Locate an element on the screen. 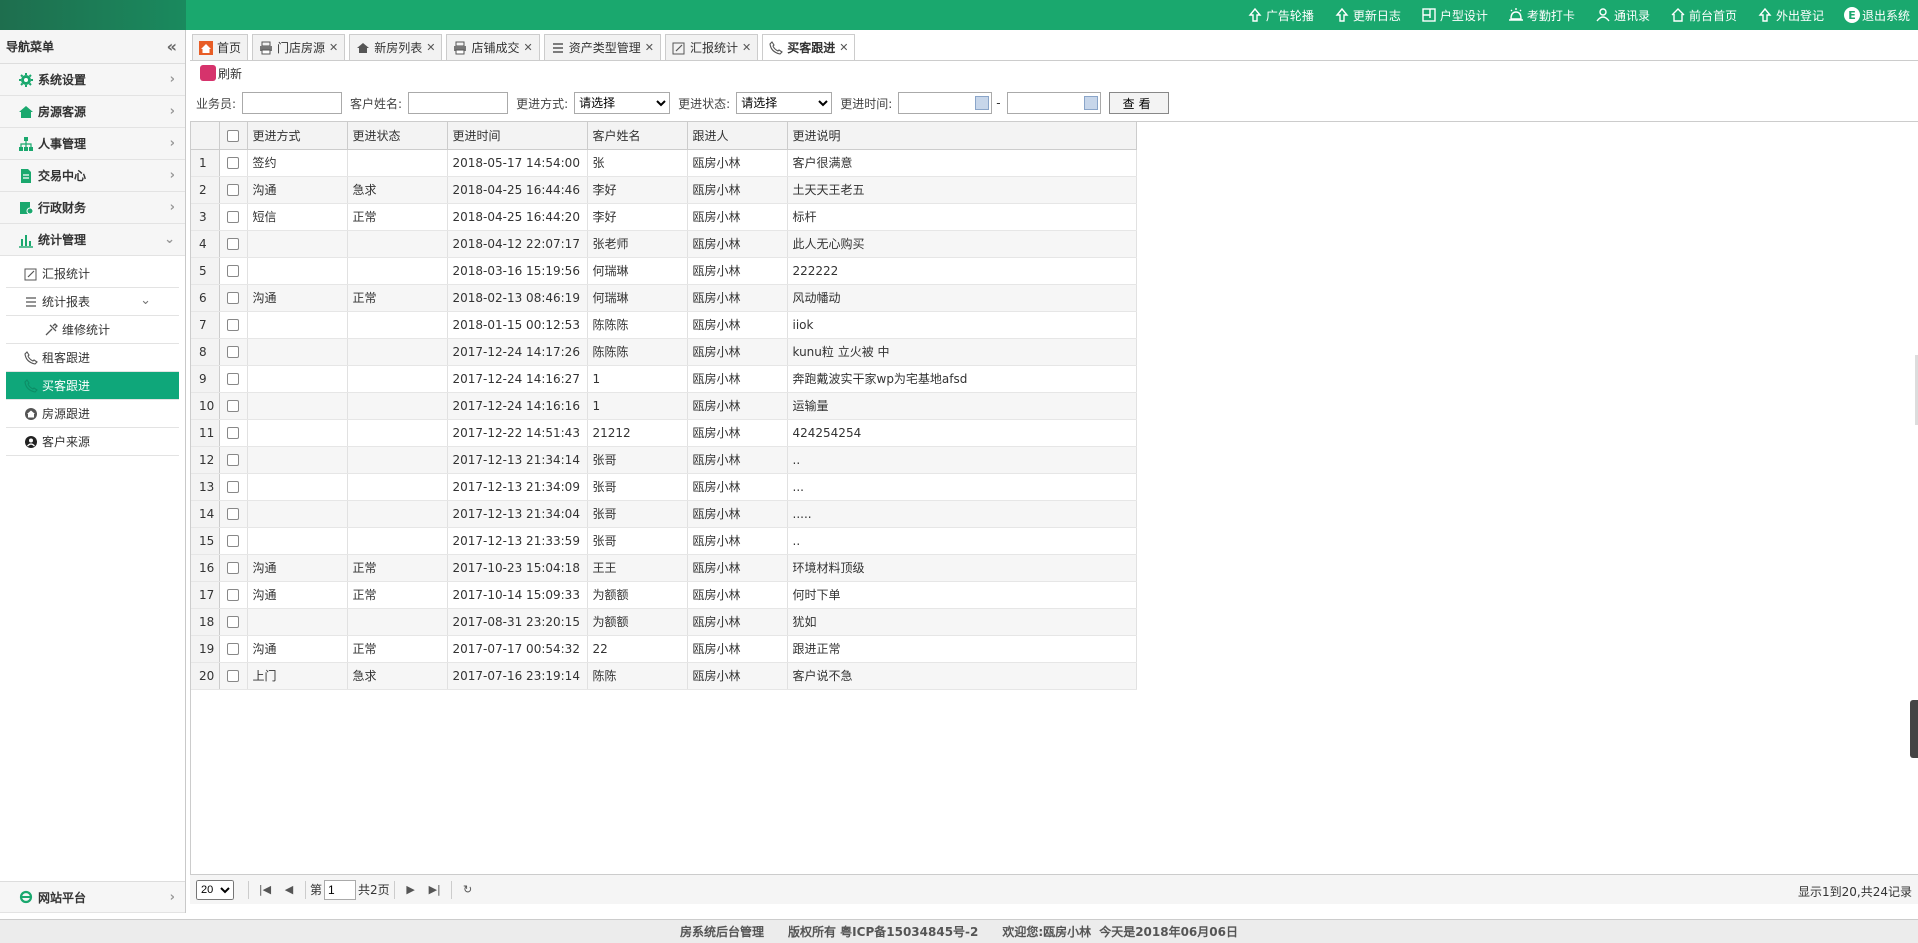 Image resolution: width=1918 pixels, height=943 pixels. table-row: 7 2018-01-15 00:12:53 陈陈陈 瓯房小林 iiok is located at coordinates (664, 325).